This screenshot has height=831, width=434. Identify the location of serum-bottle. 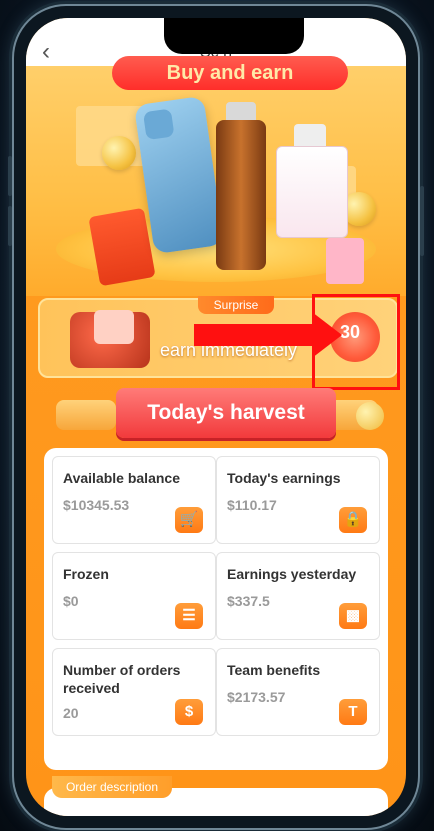
(241, 195).